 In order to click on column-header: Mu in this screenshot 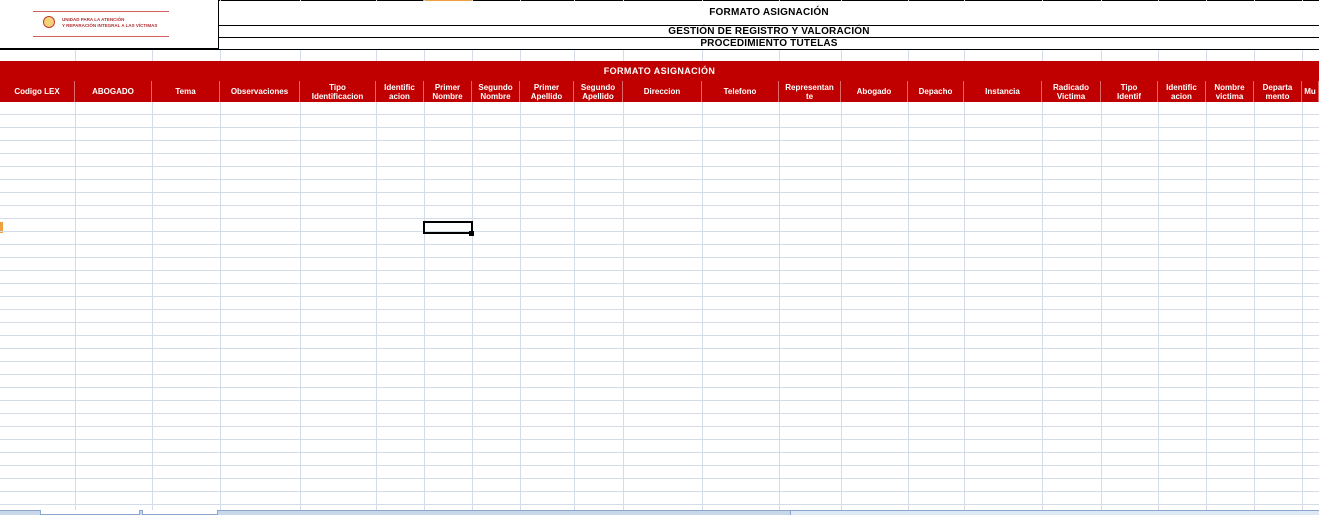, I will do `click(1310, 91)`.